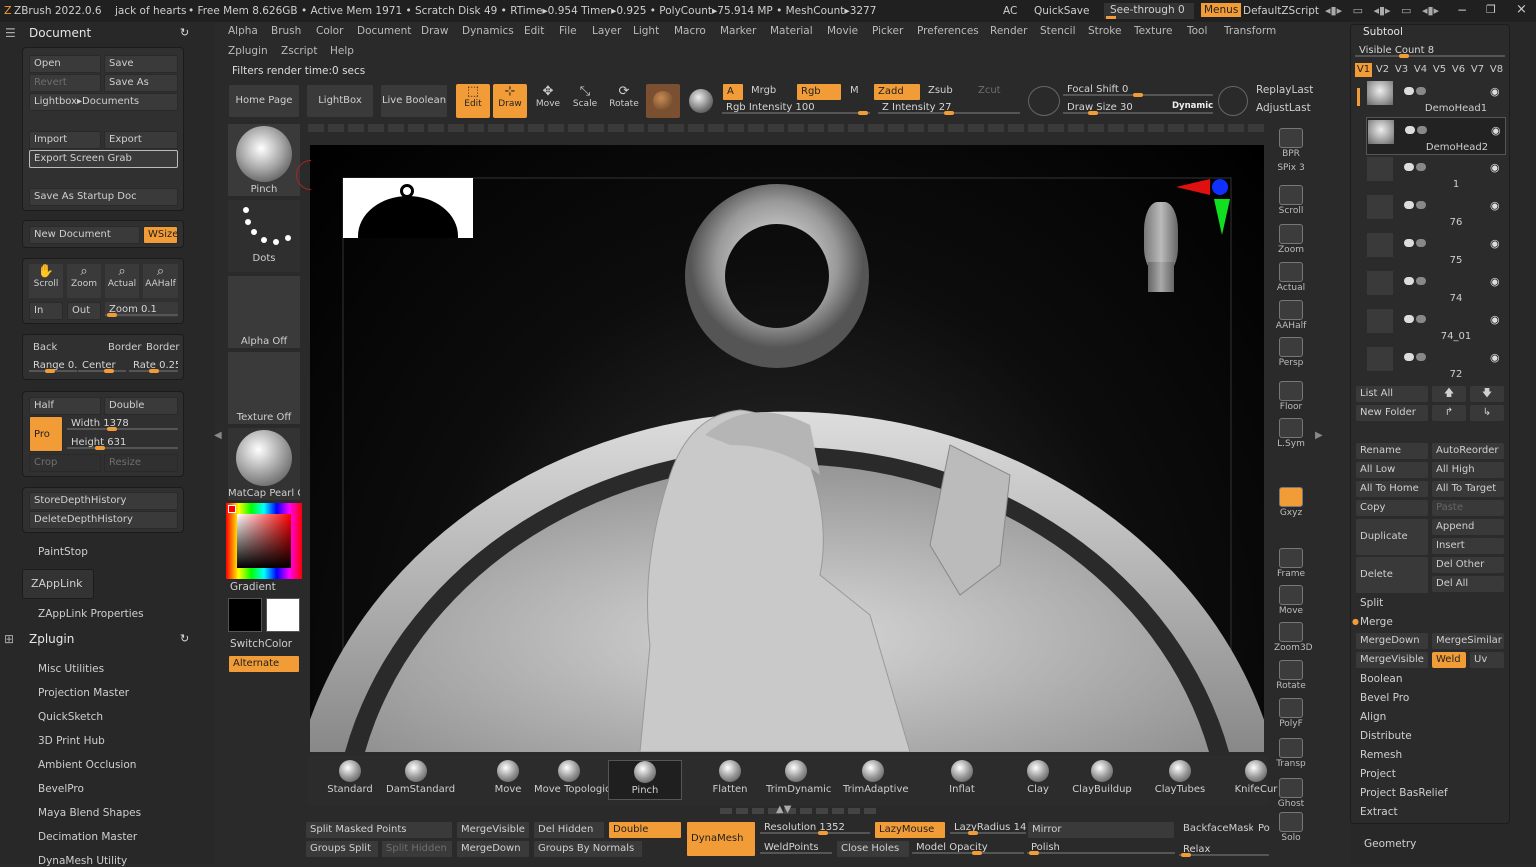 The width and height of the screenshot is (1536, 867). I want to click on lazymouse-button: LazyMouse, so click(910, 830).